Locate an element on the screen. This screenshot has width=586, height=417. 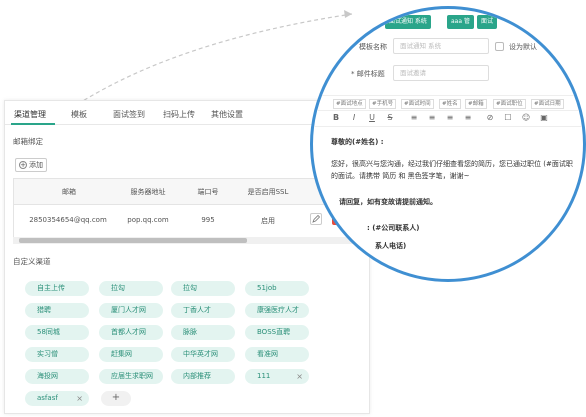
align-right-icon: ≡ is located at coordinates (450, 117).